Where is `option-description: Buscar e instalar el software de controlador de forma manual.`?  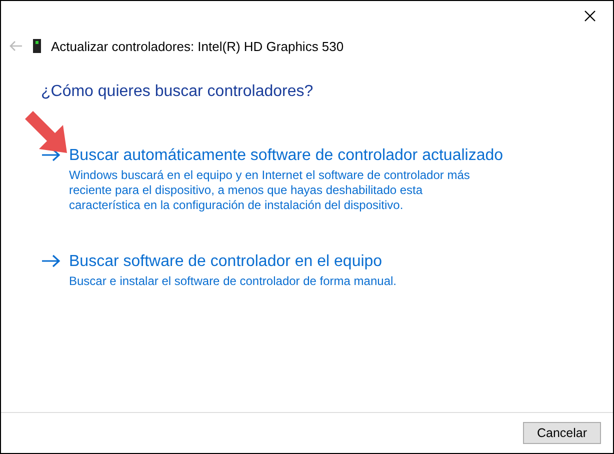 option-description: Buscar e instalar el software de controlador de forma manual. is located at coordinates (233, 281).